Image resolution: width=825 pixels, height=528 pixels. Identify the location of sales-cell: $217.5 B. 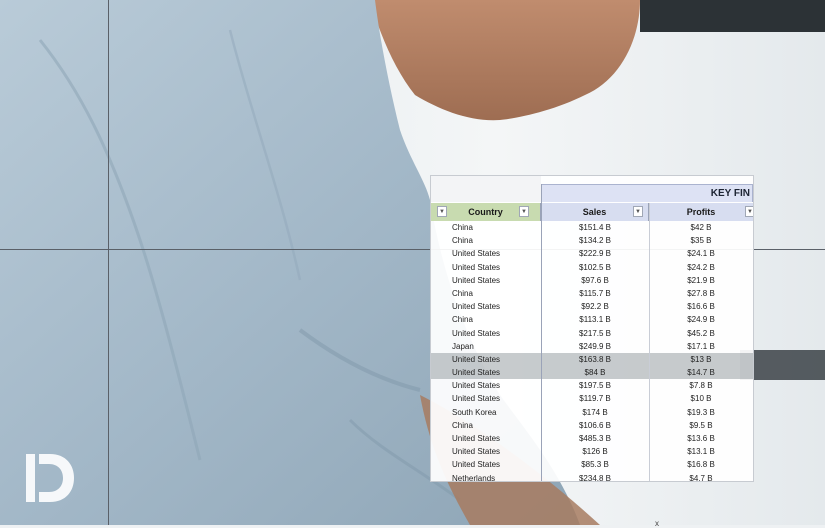
(595, 333).